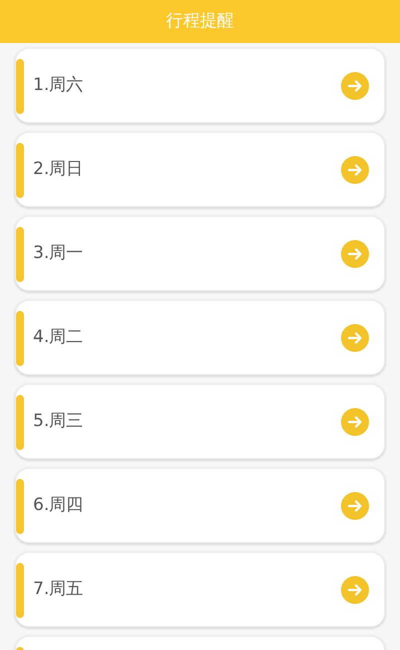 Image resolution: width=400 pixels, height=650 pixels. What do you see at coordinates (58, 505) in the screenshot?
I see `day-label: 6.周四` at bounding box center [58, 505].